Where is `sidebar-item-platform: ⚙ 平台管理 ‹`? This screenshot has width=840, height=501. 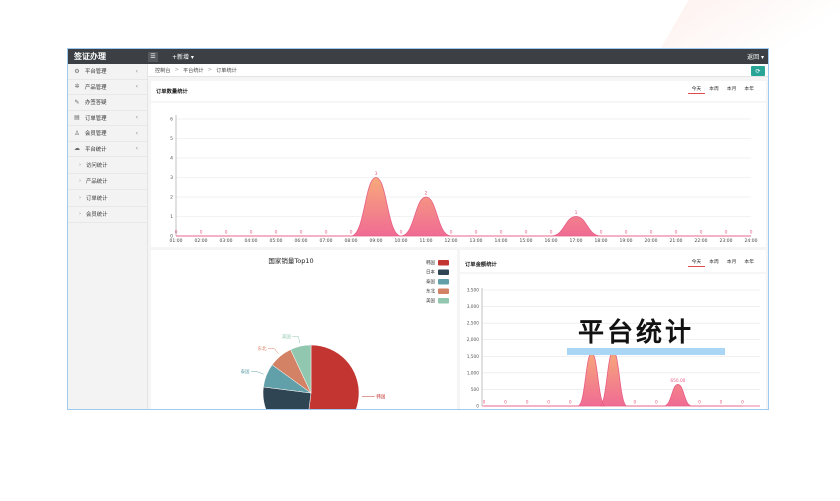
sidebar-item-platform: ⚙ 平台管理 ‹ is located at coordinates (107, 72).